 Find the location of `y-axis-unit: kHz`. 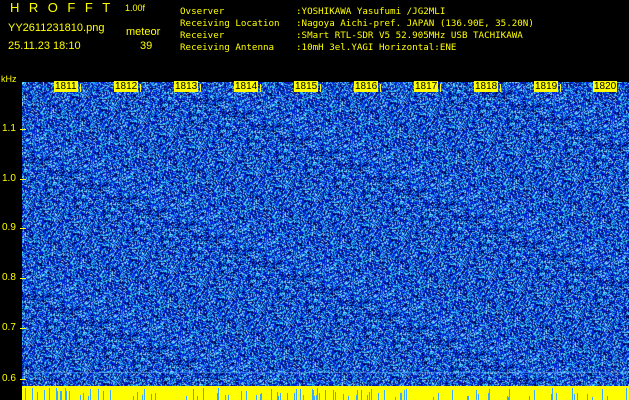

y-axis-unit: kHz is located at coordinates (9, 79).